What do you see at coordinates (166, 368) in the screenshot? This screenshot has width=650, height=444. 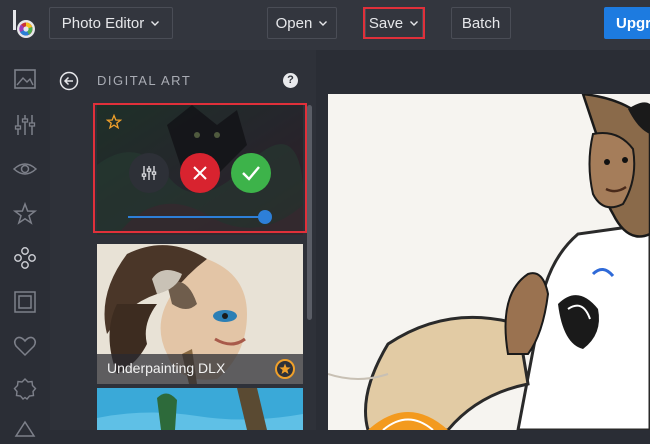 I see `effect-name: Underpainting DLX` at bounding box center [166, 368].